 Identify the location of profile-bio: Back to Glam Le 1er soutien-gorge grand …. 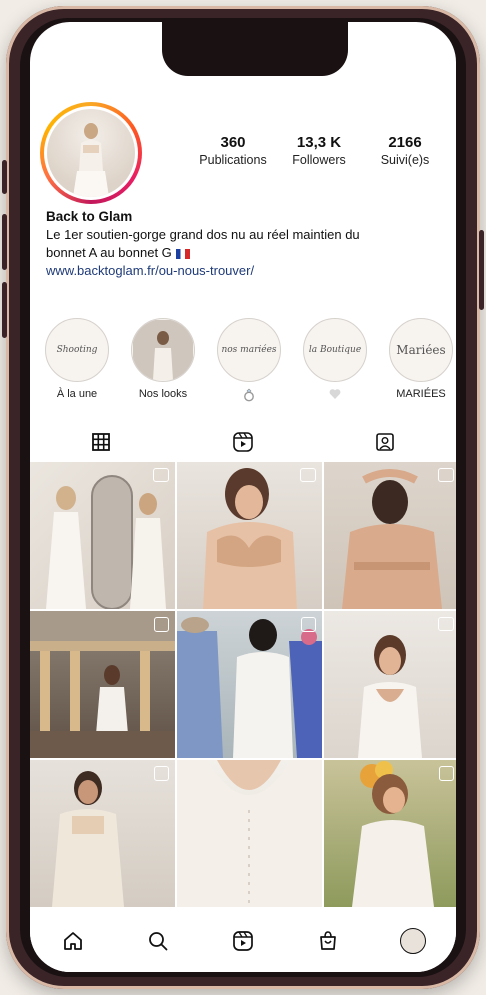
(246, 244).